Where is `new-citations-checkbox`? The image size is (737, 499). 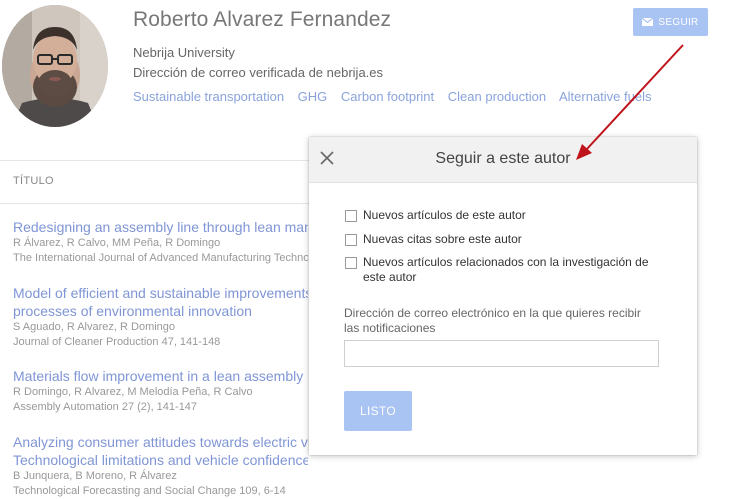 new-citations-checkbox is located at coordinates (351, 240).